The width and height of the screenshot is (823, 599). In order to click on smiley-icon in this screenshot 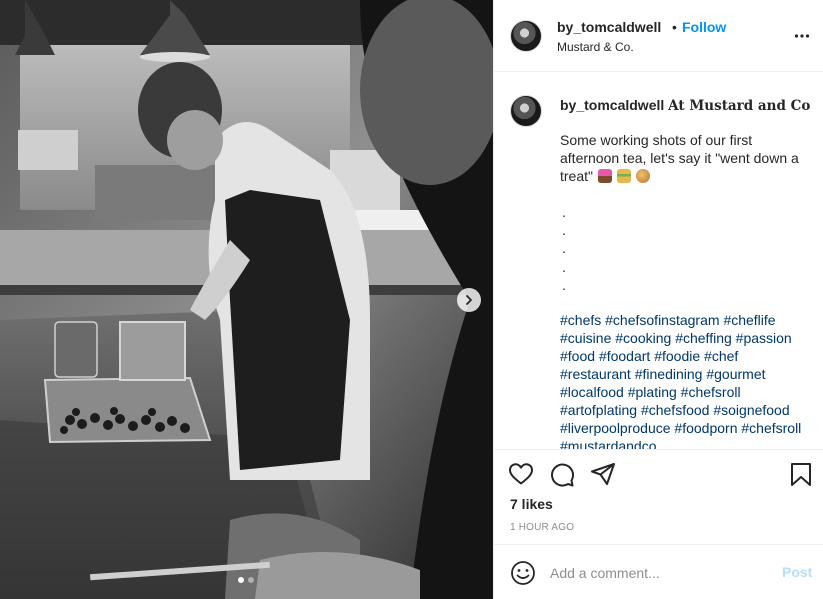, I will do `click(523, 575)`.